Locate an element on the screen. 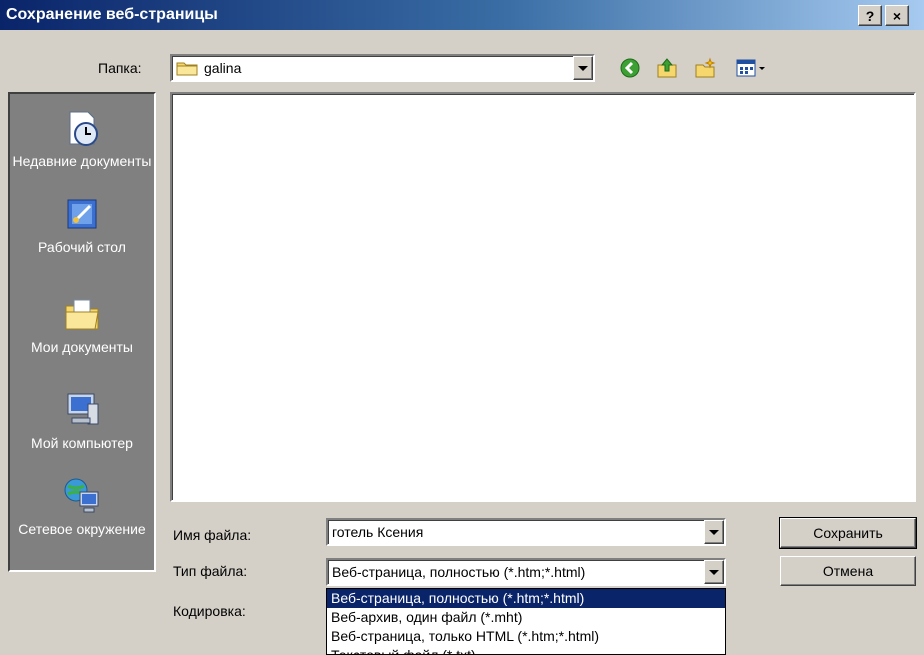 The height and width of the screenshot is (655, 924). folder-icon is located at coordinates (187, 69).